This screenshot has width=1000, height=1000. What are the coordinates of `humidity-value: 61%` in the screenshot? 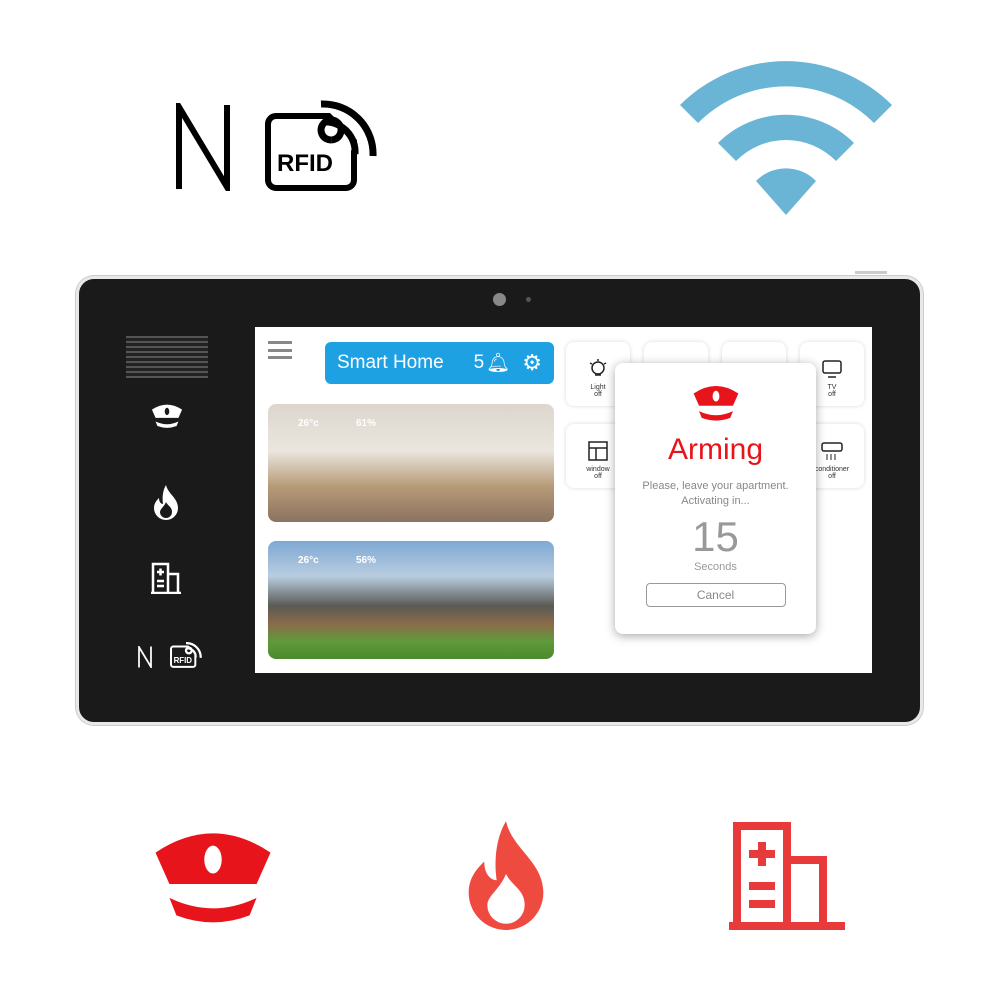 It's located at (366, 423).